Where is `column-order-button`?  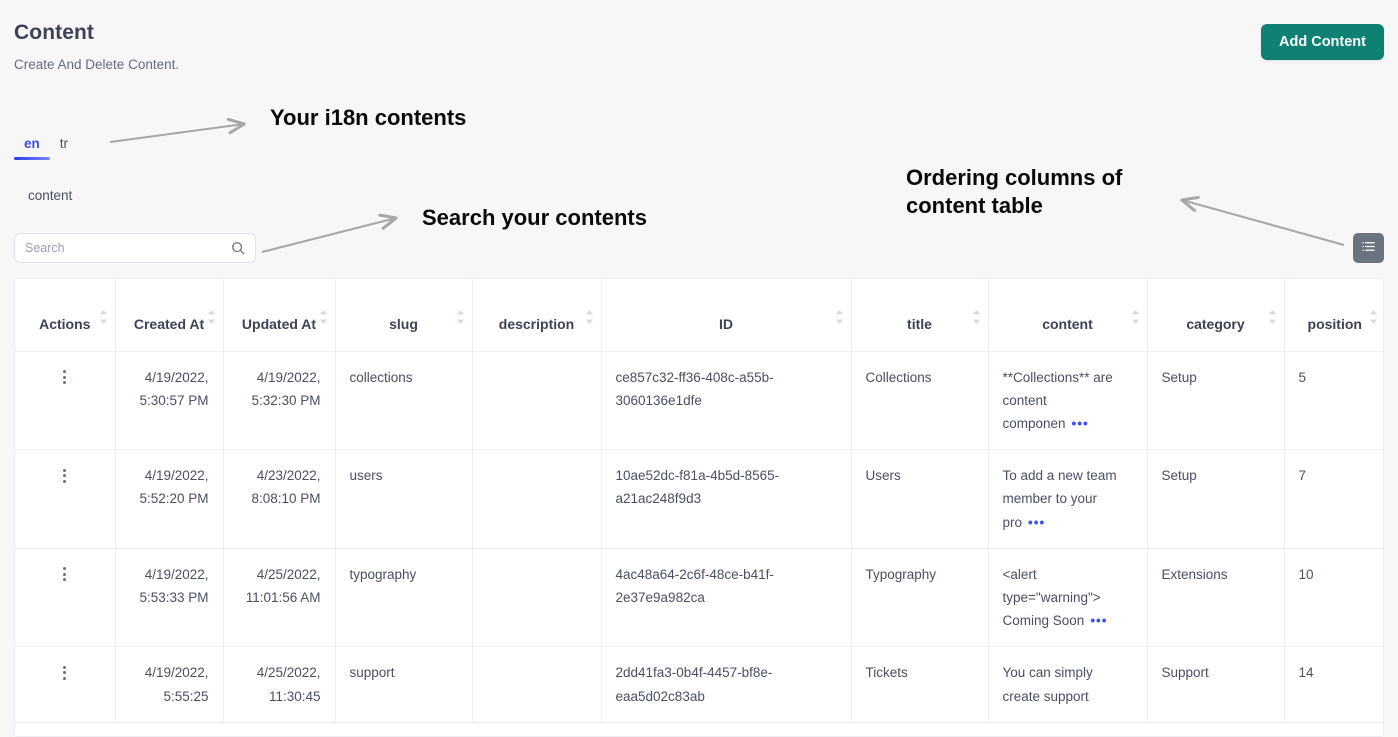
column-order-button is located at coordinates (1368, 248).